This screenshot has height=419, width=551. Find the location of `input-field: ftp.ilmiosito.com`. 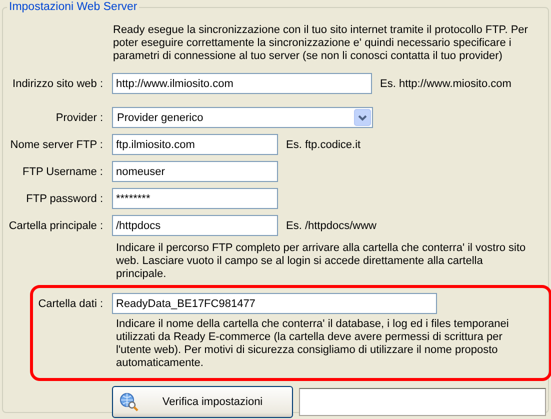

input-field: ftp.ilmiosito.com is located at coordinates (195, 144).